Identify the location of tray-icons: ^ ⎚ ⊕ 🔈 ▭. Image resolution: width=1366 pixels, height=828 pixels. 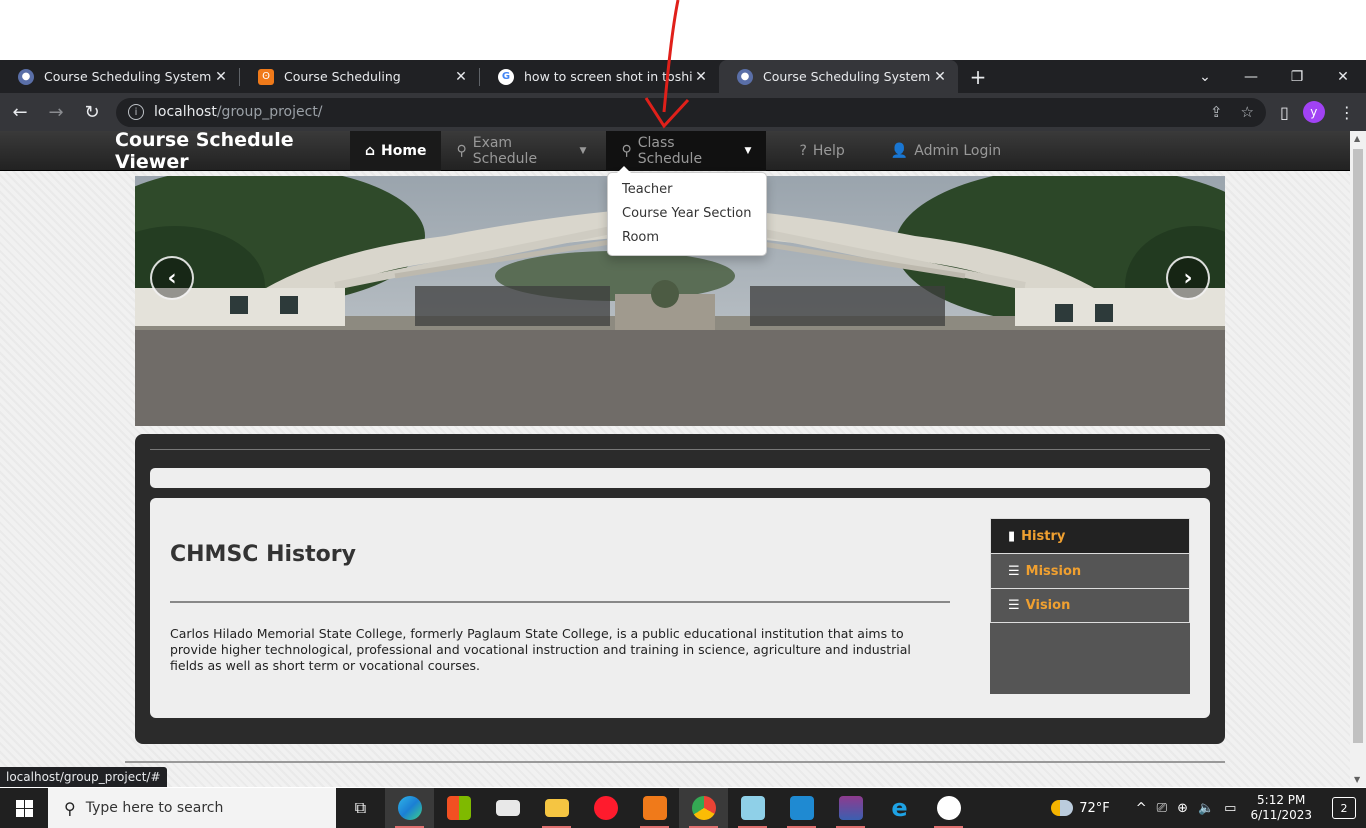
(1186, 808).